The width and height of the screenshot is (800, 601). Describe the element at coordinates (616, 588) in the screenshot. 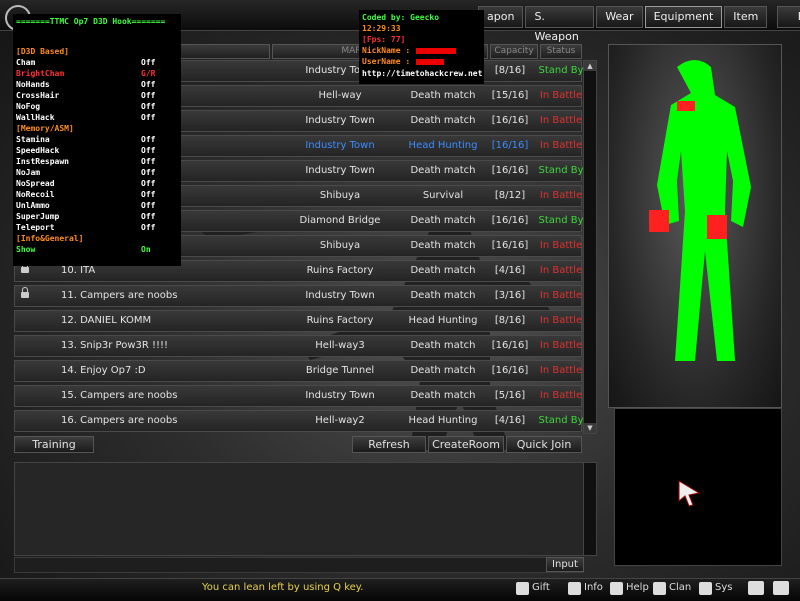

I see `help-icon` at that location.